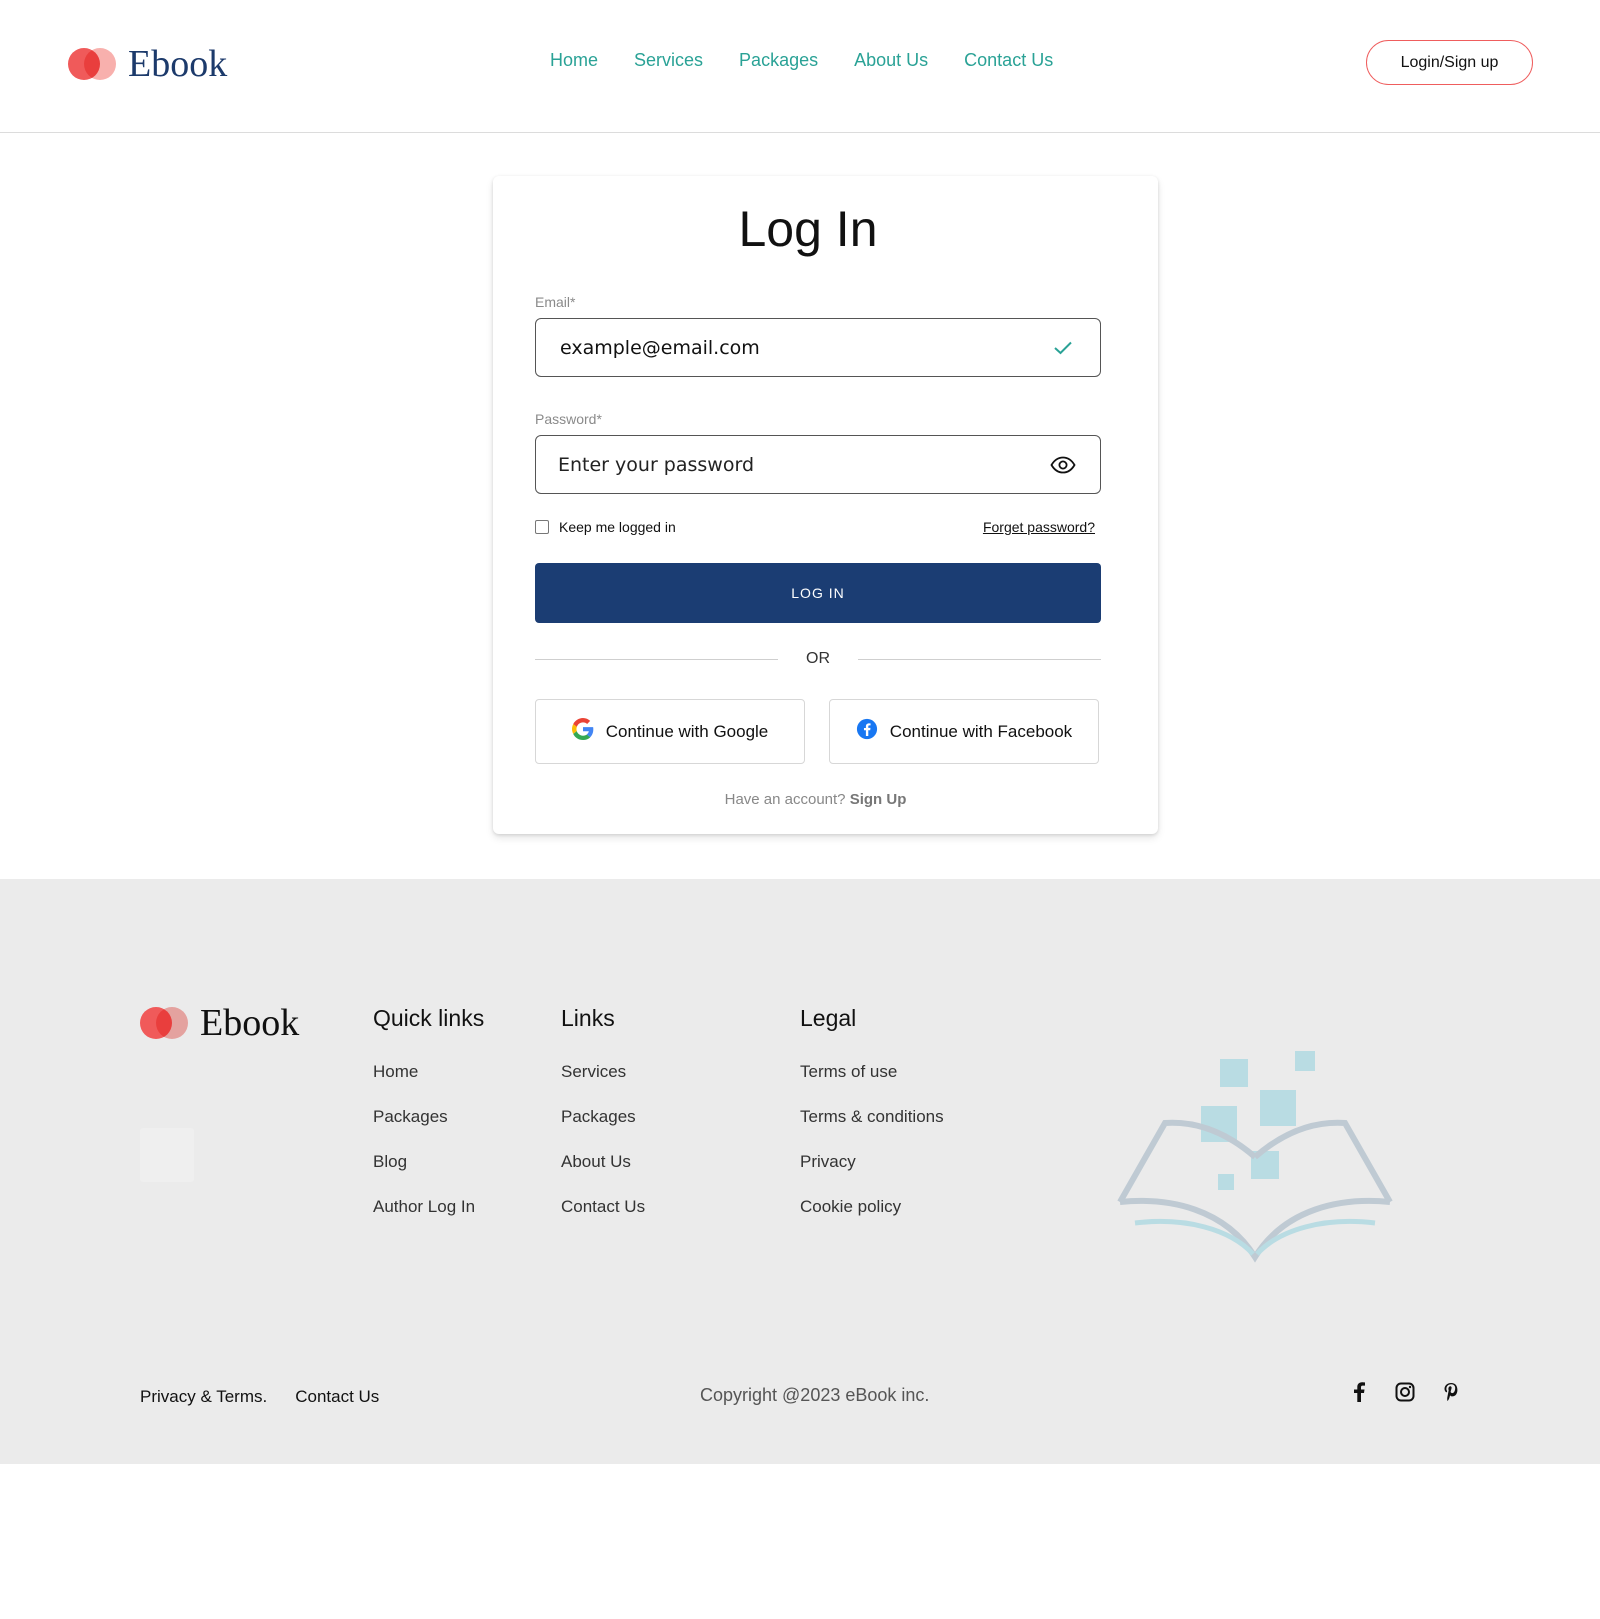 Image resolution: width=1600 pixels, height=1619 pixels. What do you see at coordinates (603, 1207) in the screenshot?
I see `footer-link: Contact Us` at bounding box center [603, 1207].